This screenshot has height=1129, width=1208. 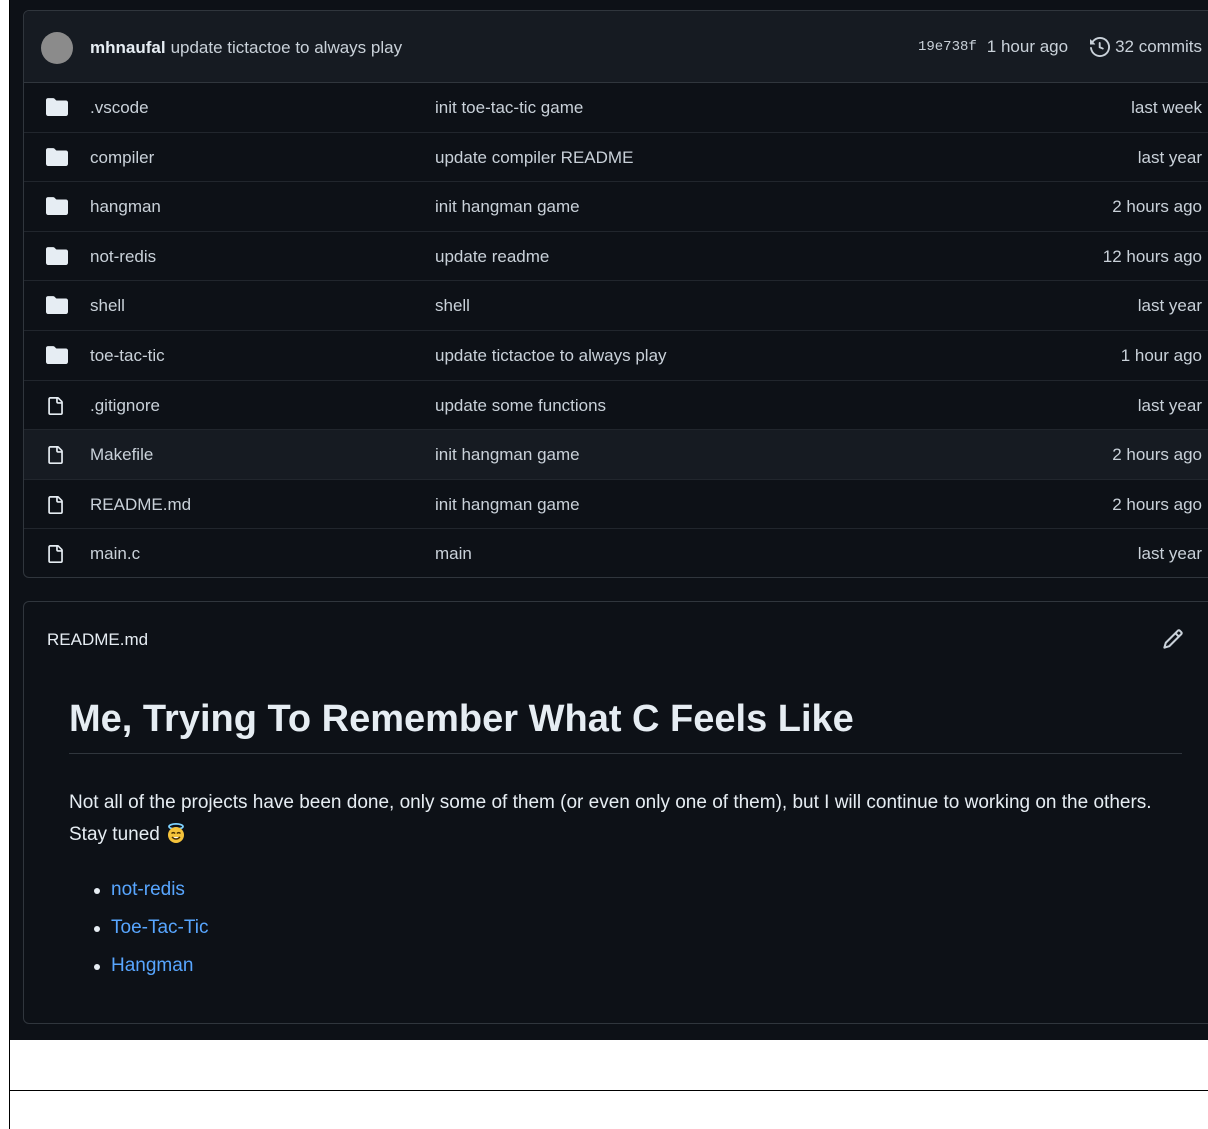 What do you see at coordinates (616, 306) in the screenshot?
I see `table-row: shell shell last year` at bounding box center [616, 306].